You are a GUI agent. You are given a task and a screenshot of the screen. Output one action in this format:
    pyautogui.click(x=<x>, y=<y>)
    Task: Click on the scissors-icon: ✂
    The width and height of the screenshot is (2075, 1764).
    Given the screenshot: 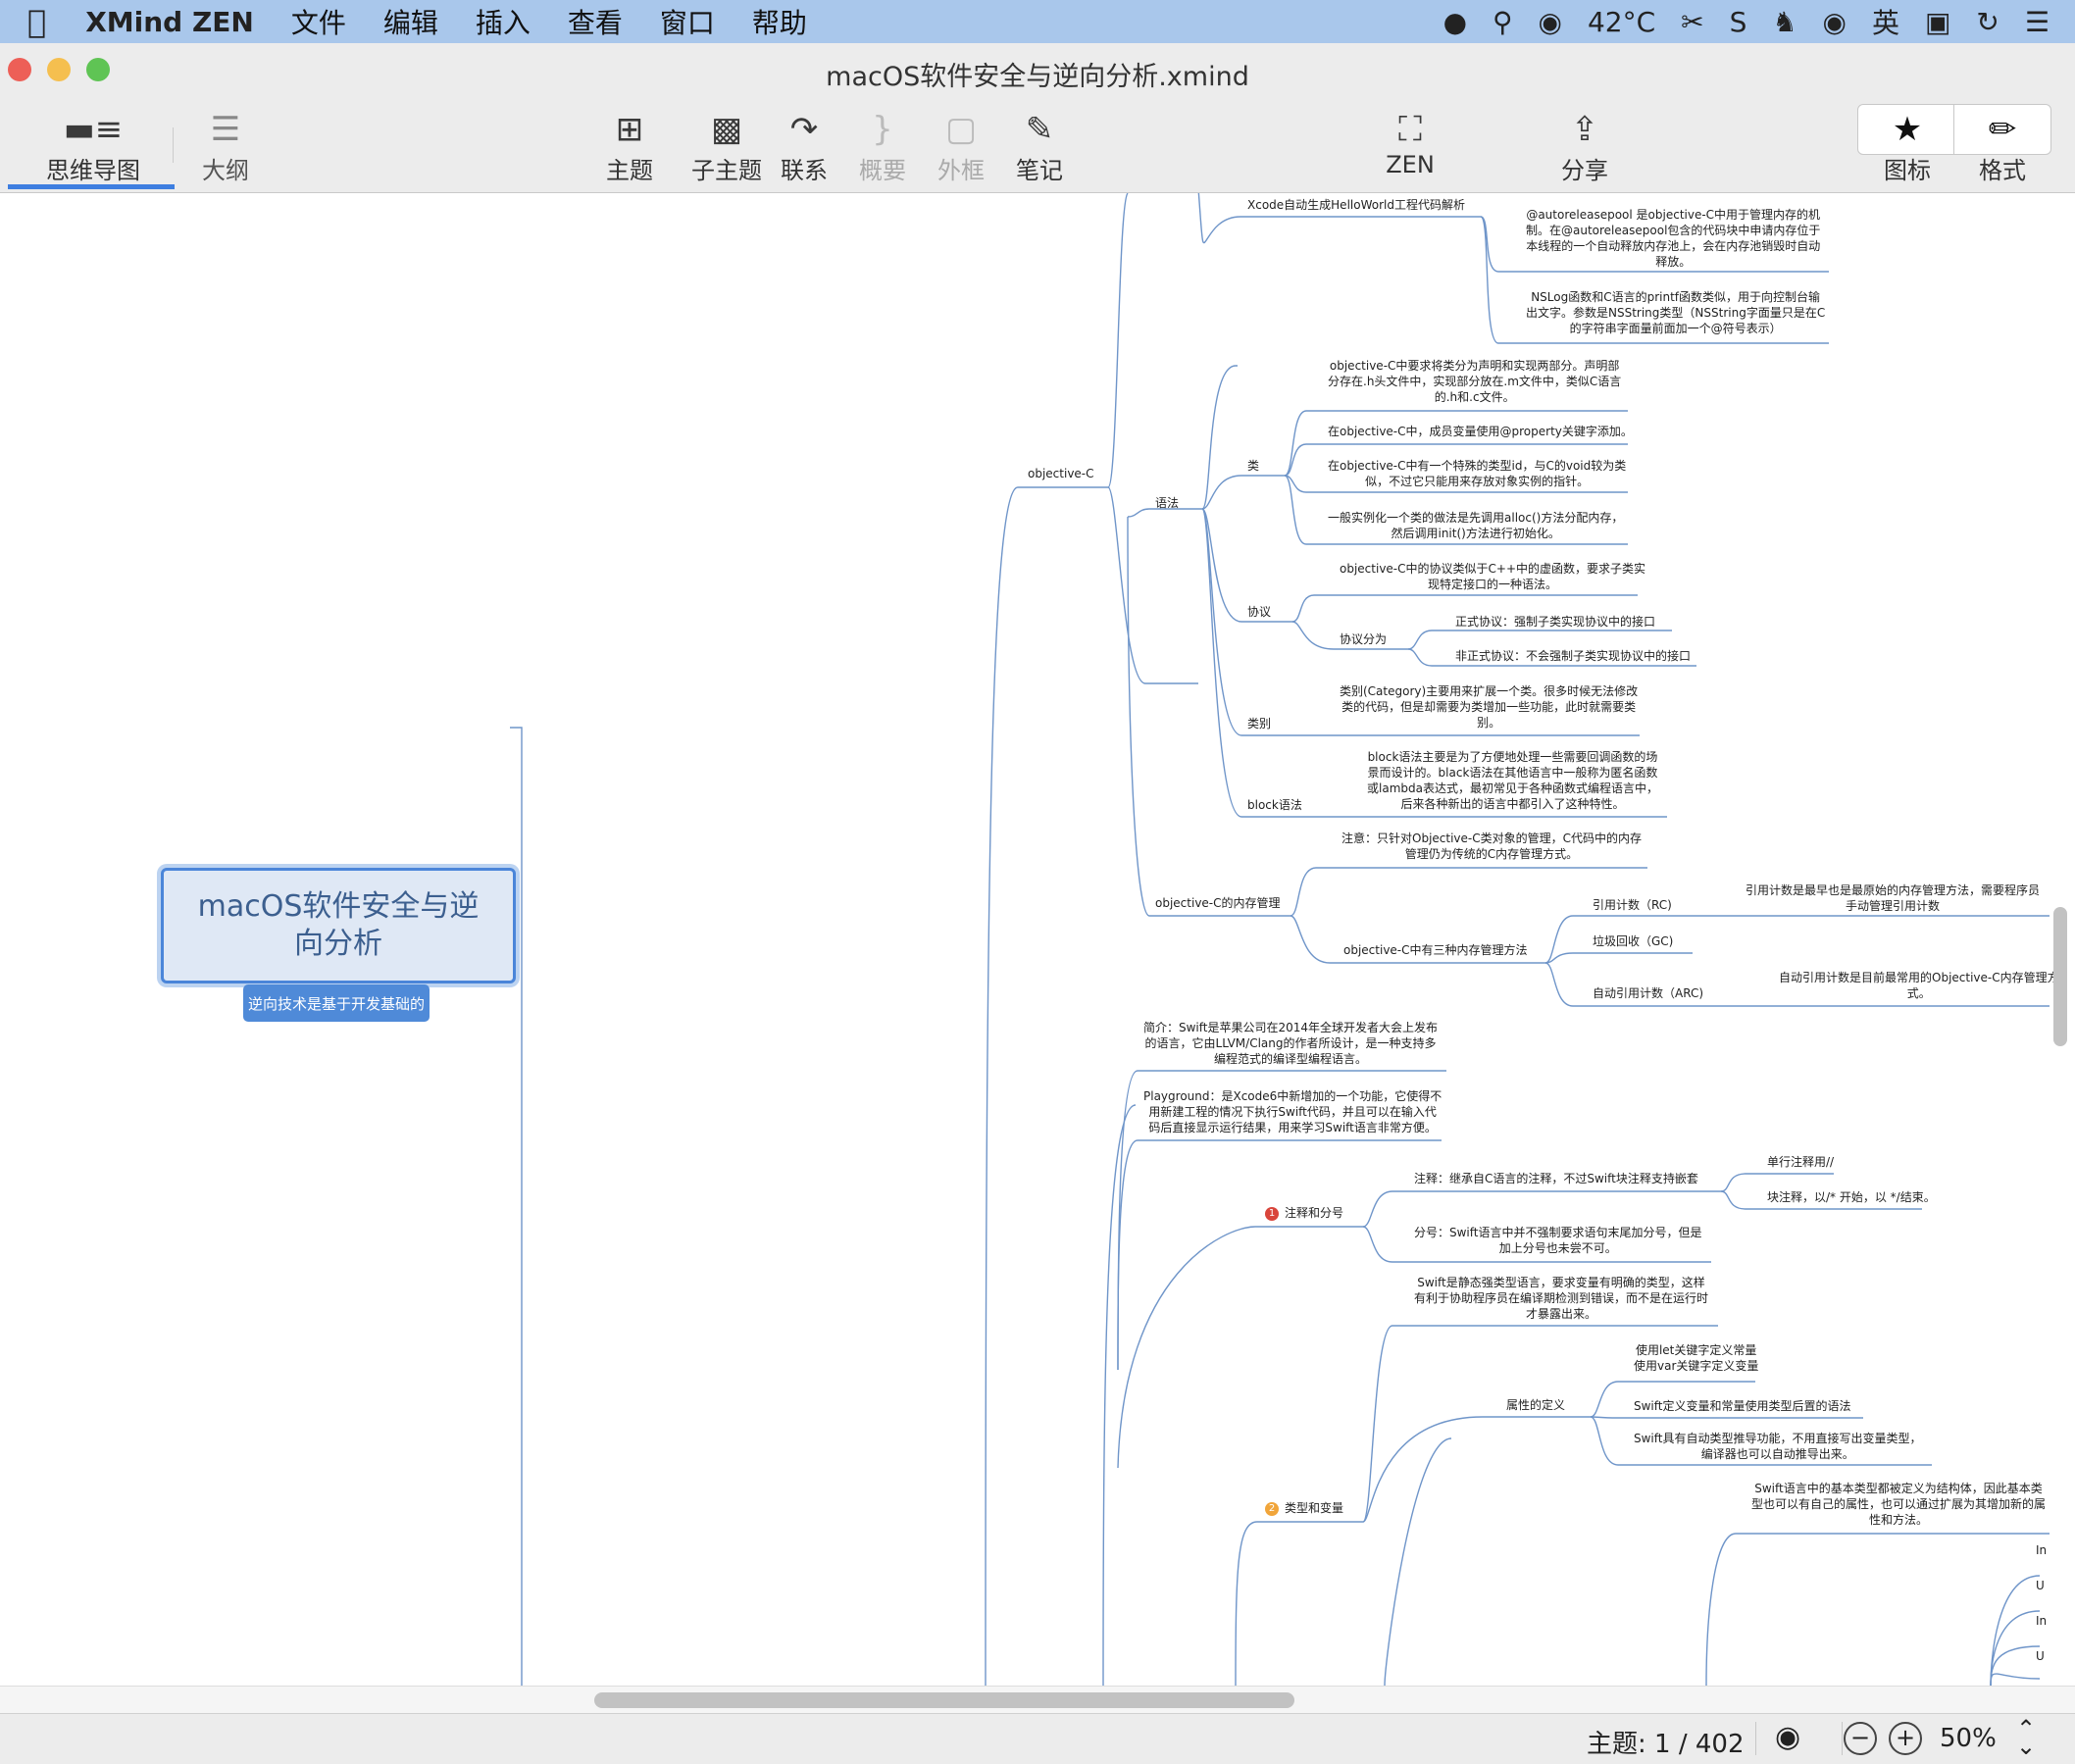 What is the action you would take?
    pyautogui.click(x=1692, y=22)
    